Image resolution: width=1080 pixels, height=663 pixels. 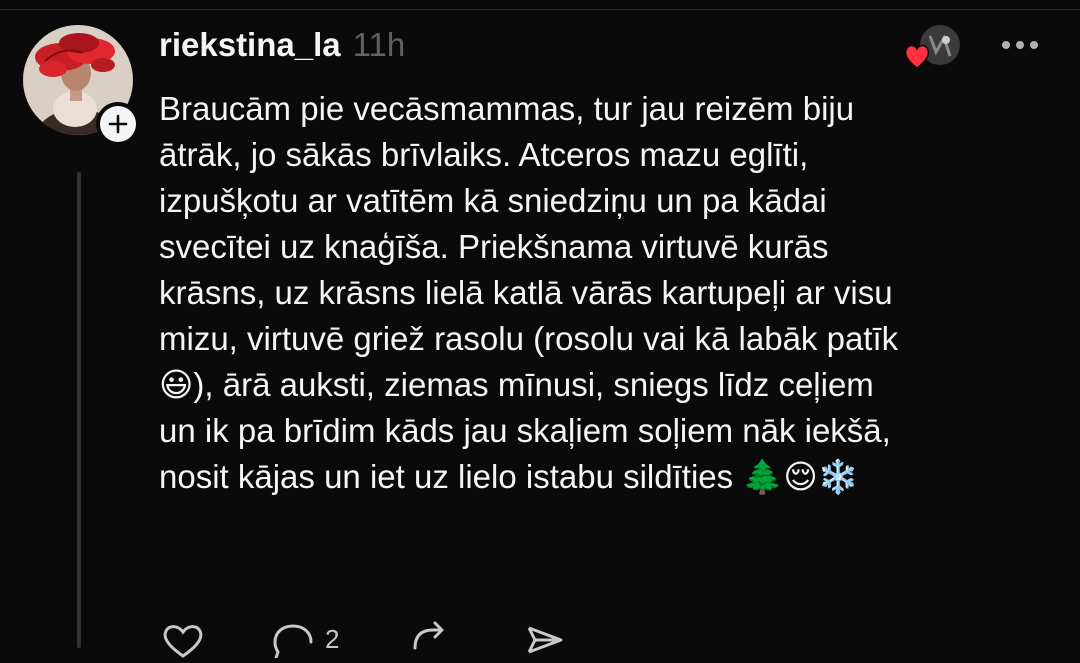 I want to click on more-options-button, so click(x=1020, y=45).